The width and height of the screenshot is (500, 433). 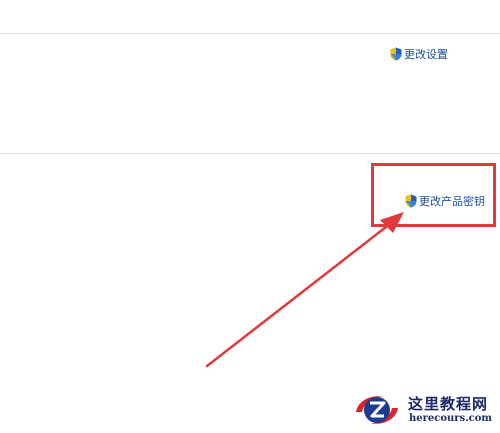 I want to click on site-watermark: 这里教程网 herecours.com, so click(x=425, y=410).